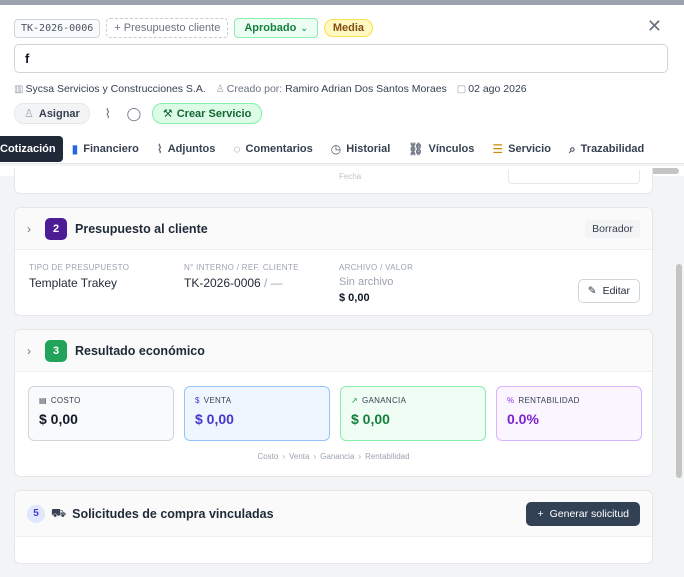 This screenshot has height=577, width=684. What do you see at coordinates (140, 350) in the screenshot?
I see `section-title: Resultado económico` at bounding box center [140, 350].